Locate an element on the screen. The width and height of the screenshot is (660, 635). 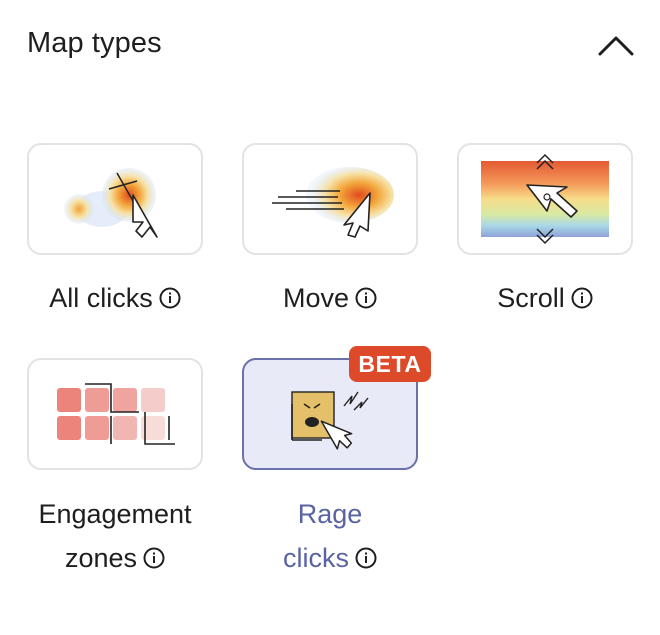
scroll-heatmap-icon is located at coordinates (545, 199).